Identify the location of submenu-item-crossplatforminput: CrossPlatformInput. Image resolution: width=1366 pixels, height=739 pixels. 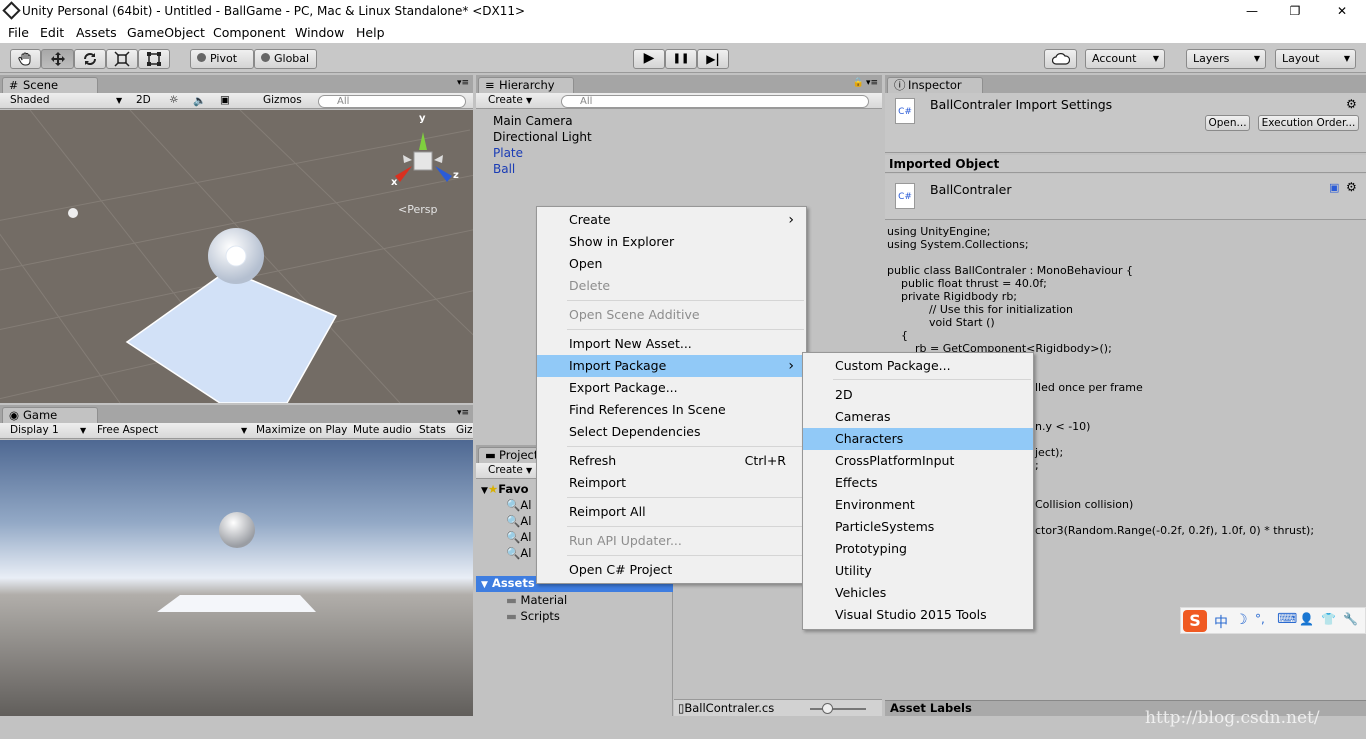
(918, 461).